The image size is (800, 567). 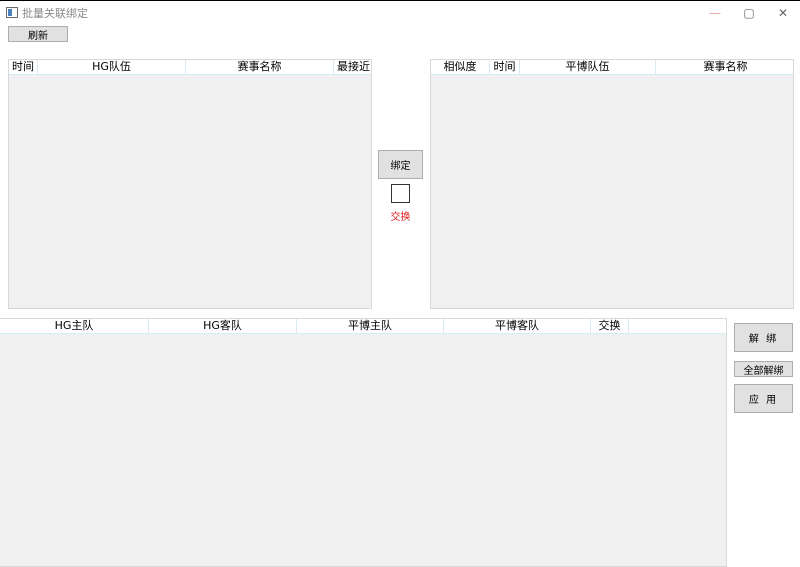 What do you see at coordinates (223, 326) in the screenshot?
I see `column-header-hg-away: HG客队` at bounding box center [223, 326].